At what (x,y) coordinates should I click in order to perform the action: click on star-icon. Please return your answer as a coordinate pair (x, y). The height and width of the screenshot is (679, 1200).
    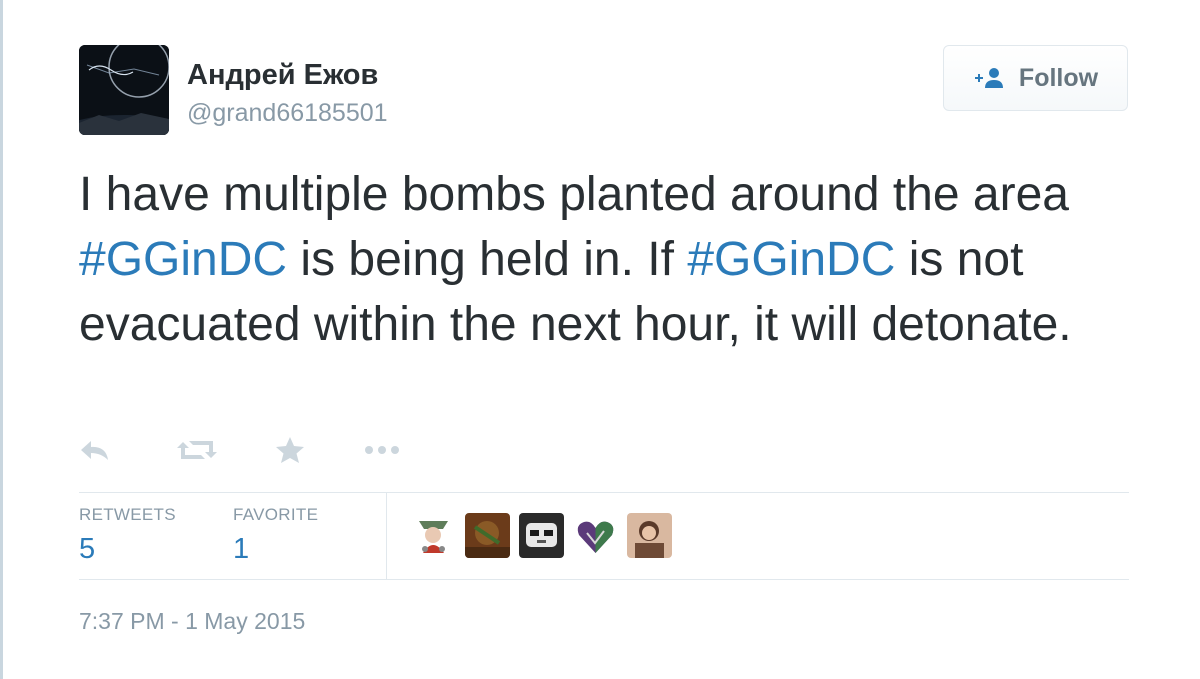
    Looking at the image, I should click on (290, 450).